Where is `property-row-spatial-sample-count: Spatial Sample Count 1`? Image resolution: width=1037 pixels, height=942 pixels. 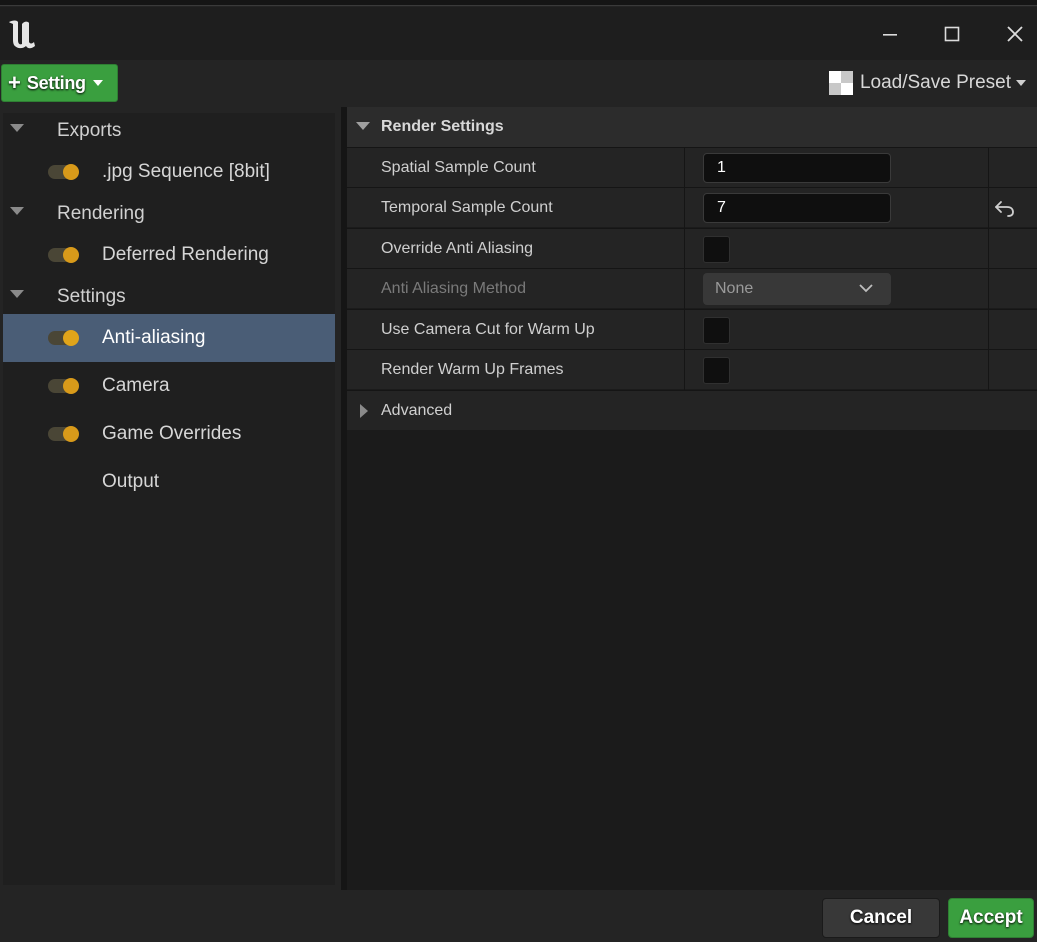 property-row-spatial-sample-count: Spatial Sample Count 1 is located at coordinates (692, 167).